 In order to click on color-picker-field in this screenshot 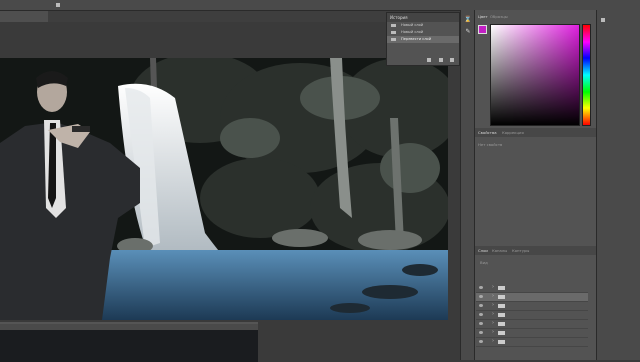, I will do `click(535, 75)`.